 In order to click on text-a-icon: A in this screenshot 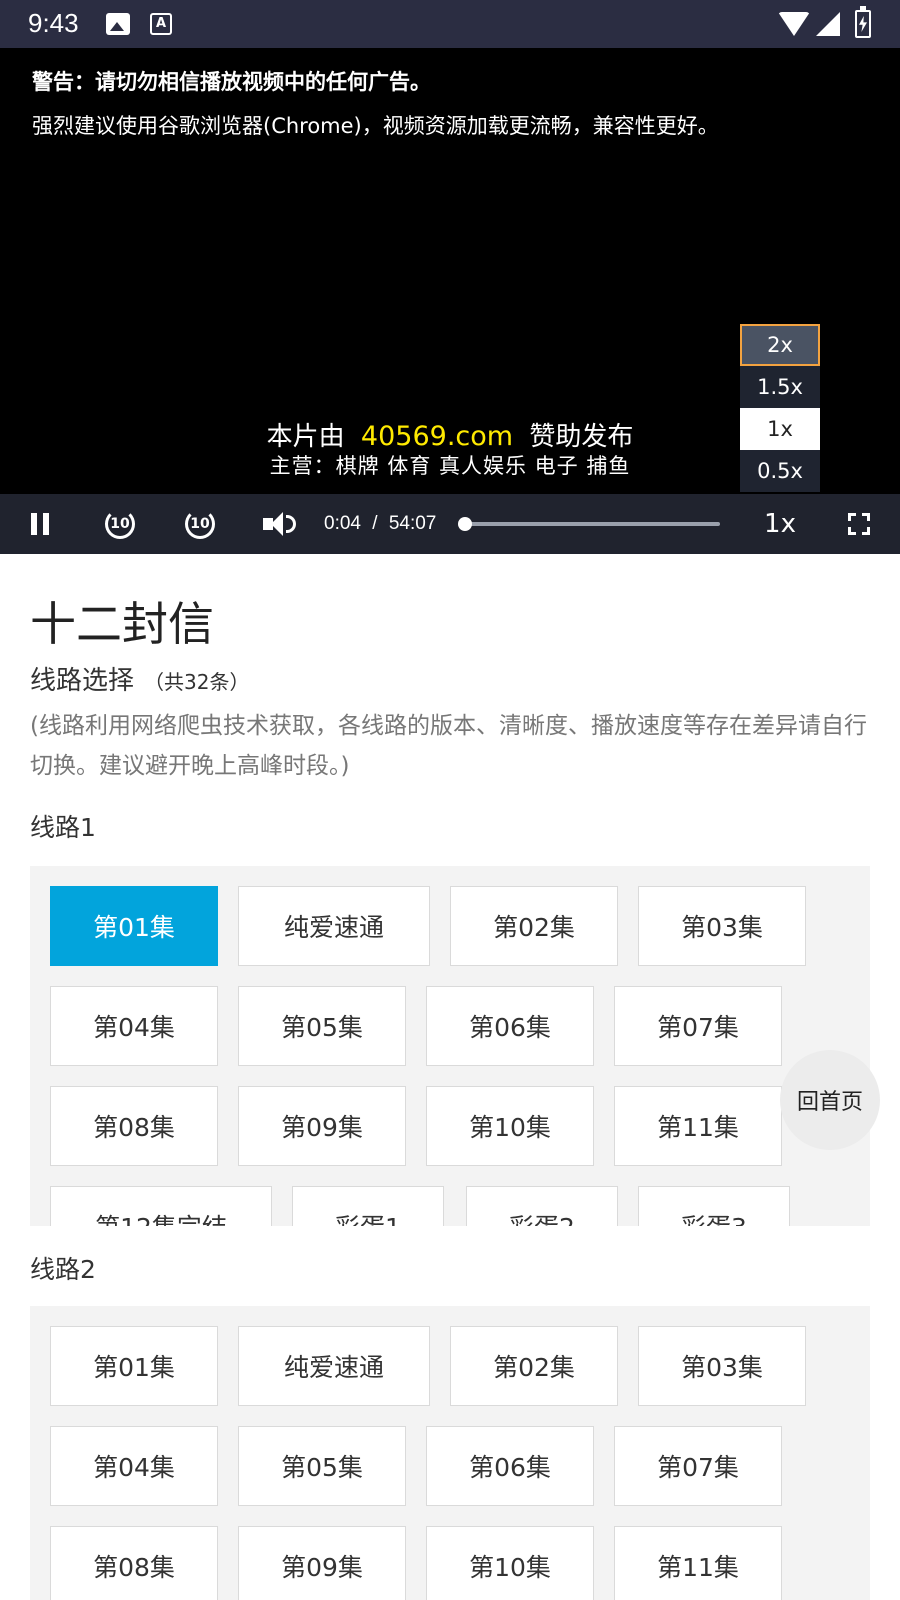, I will do `click(161, 24)`.